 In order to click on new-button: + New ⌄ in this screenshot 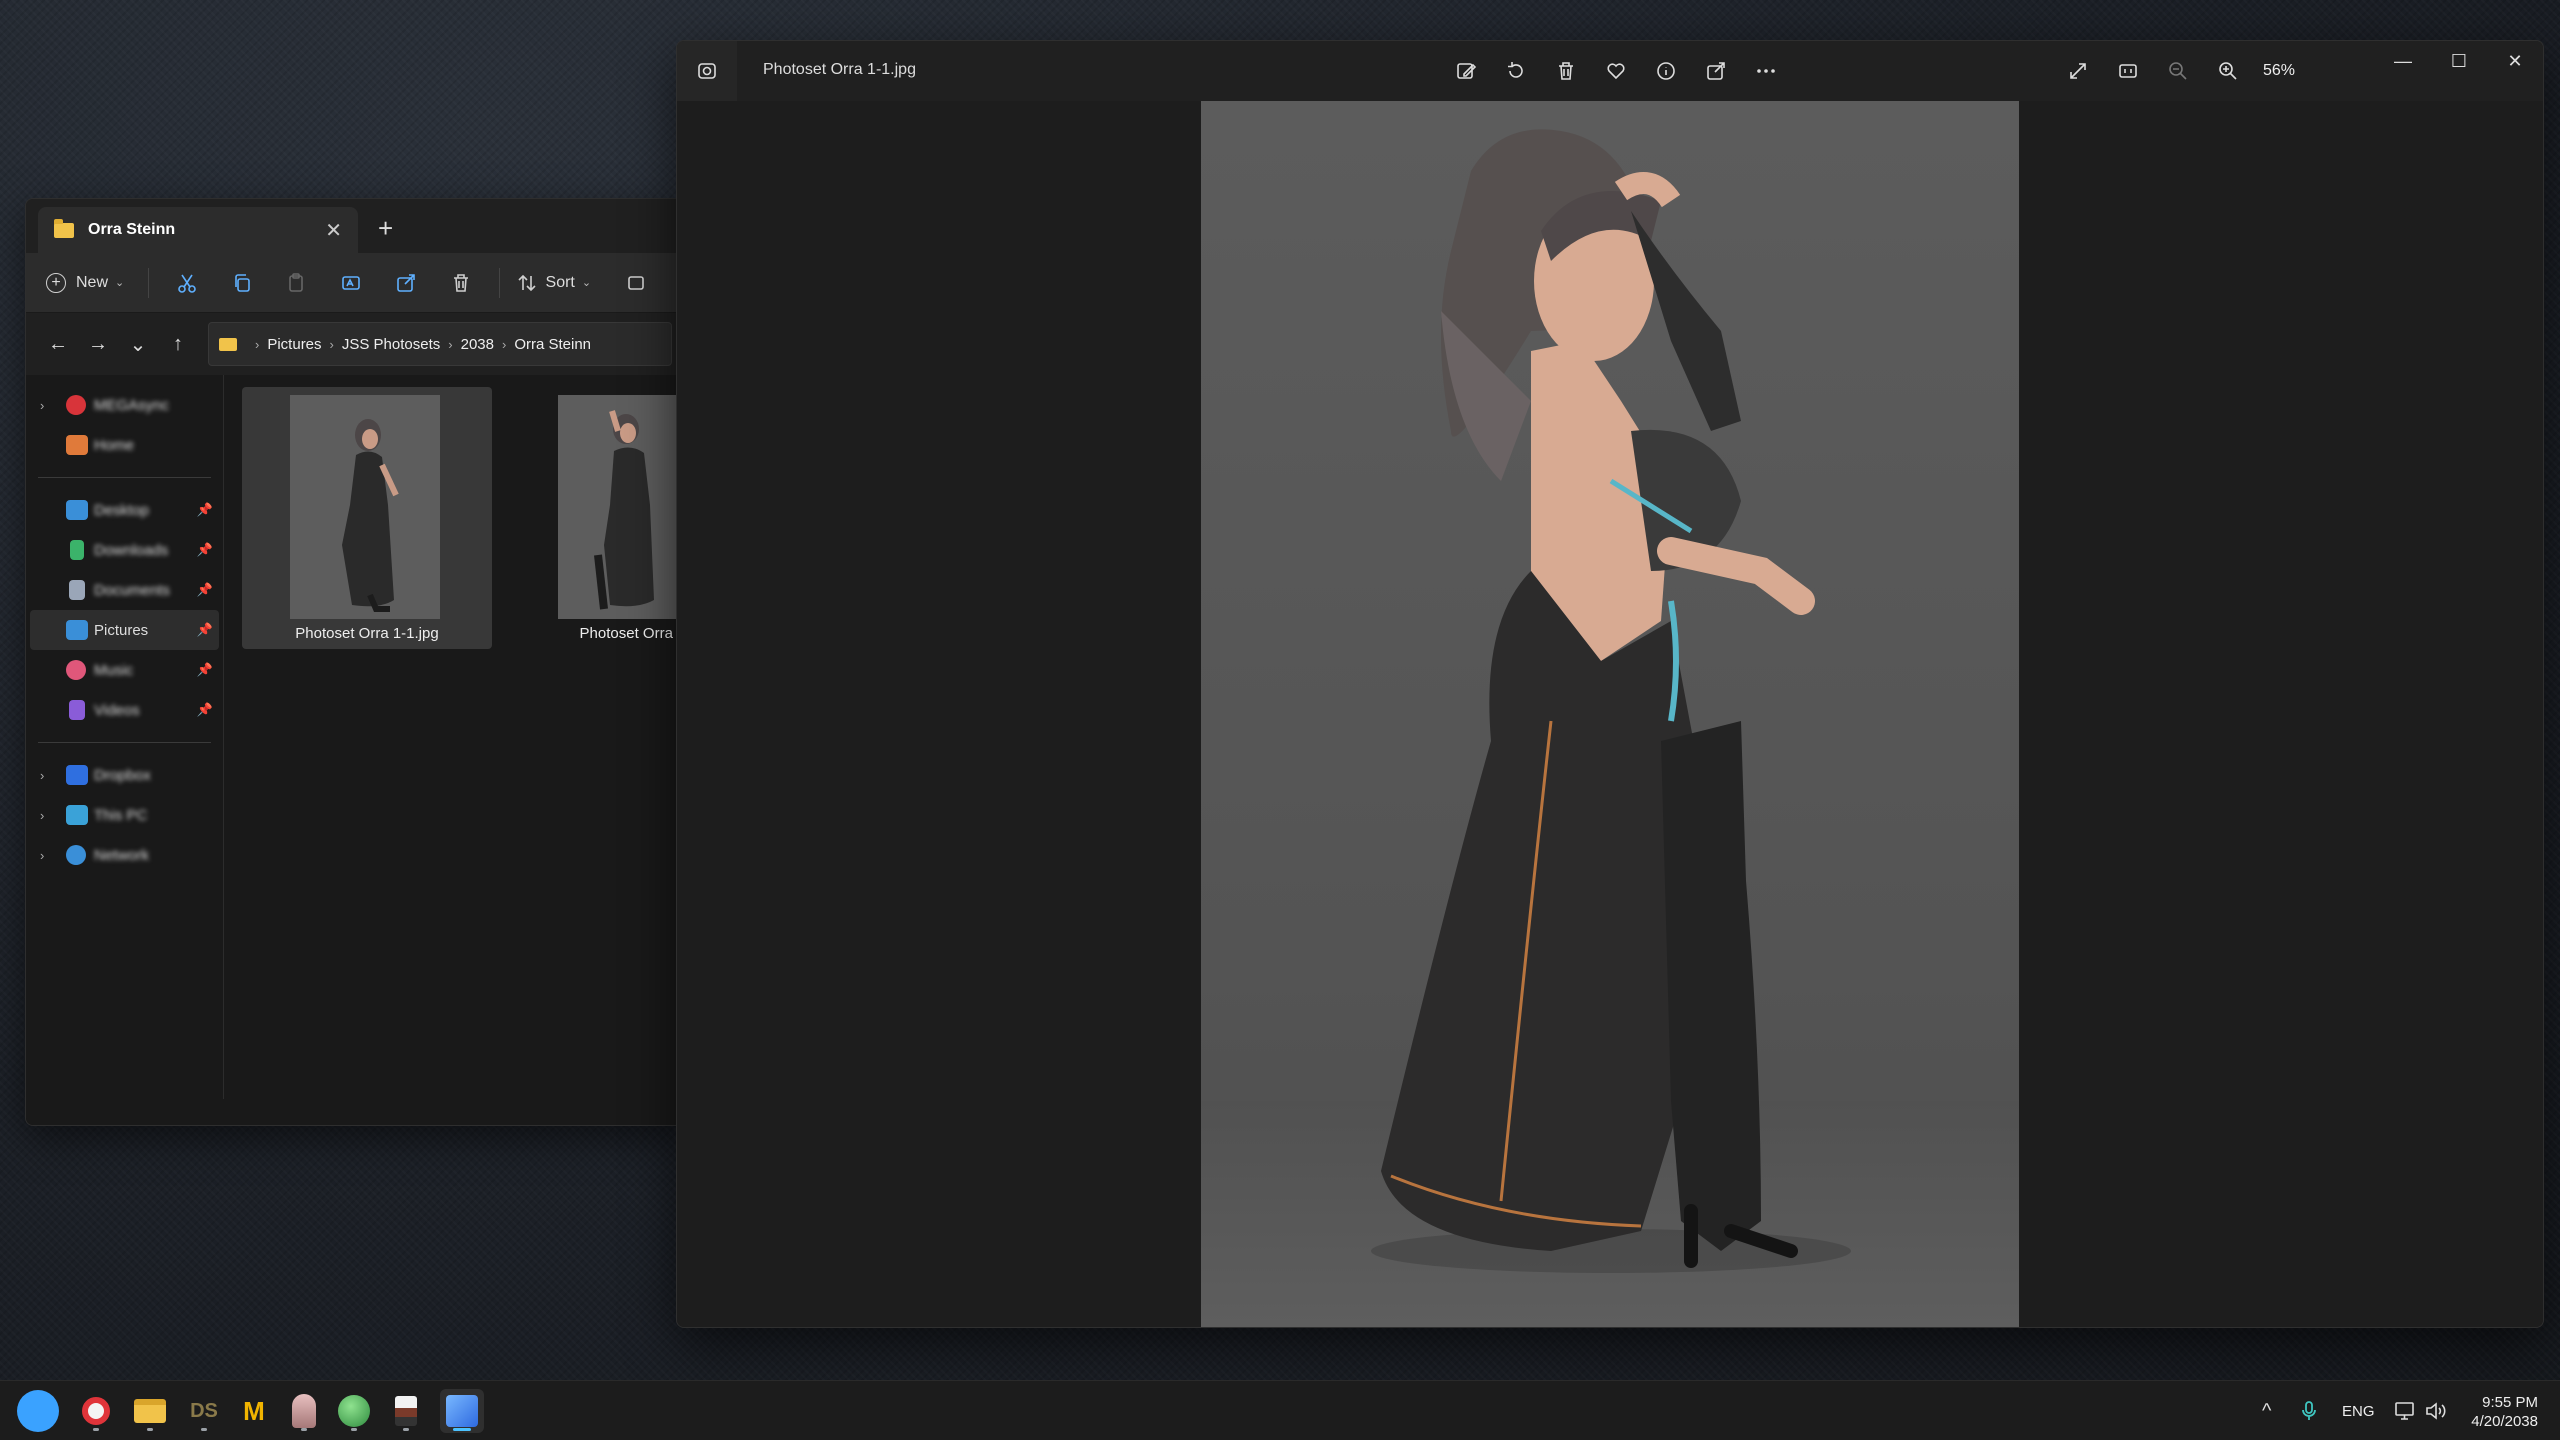, I will do `click(85, 282)`.